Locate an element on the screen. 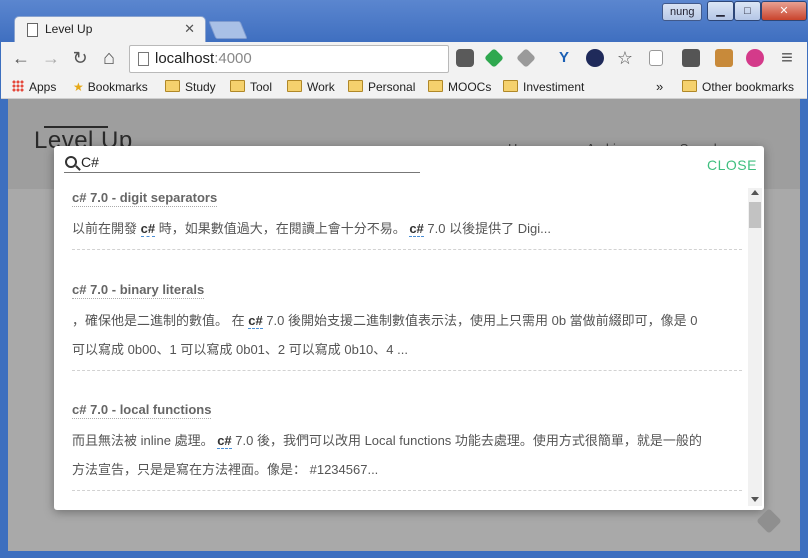  bookmark-personal: Personal is located at coordinates (381, 87).